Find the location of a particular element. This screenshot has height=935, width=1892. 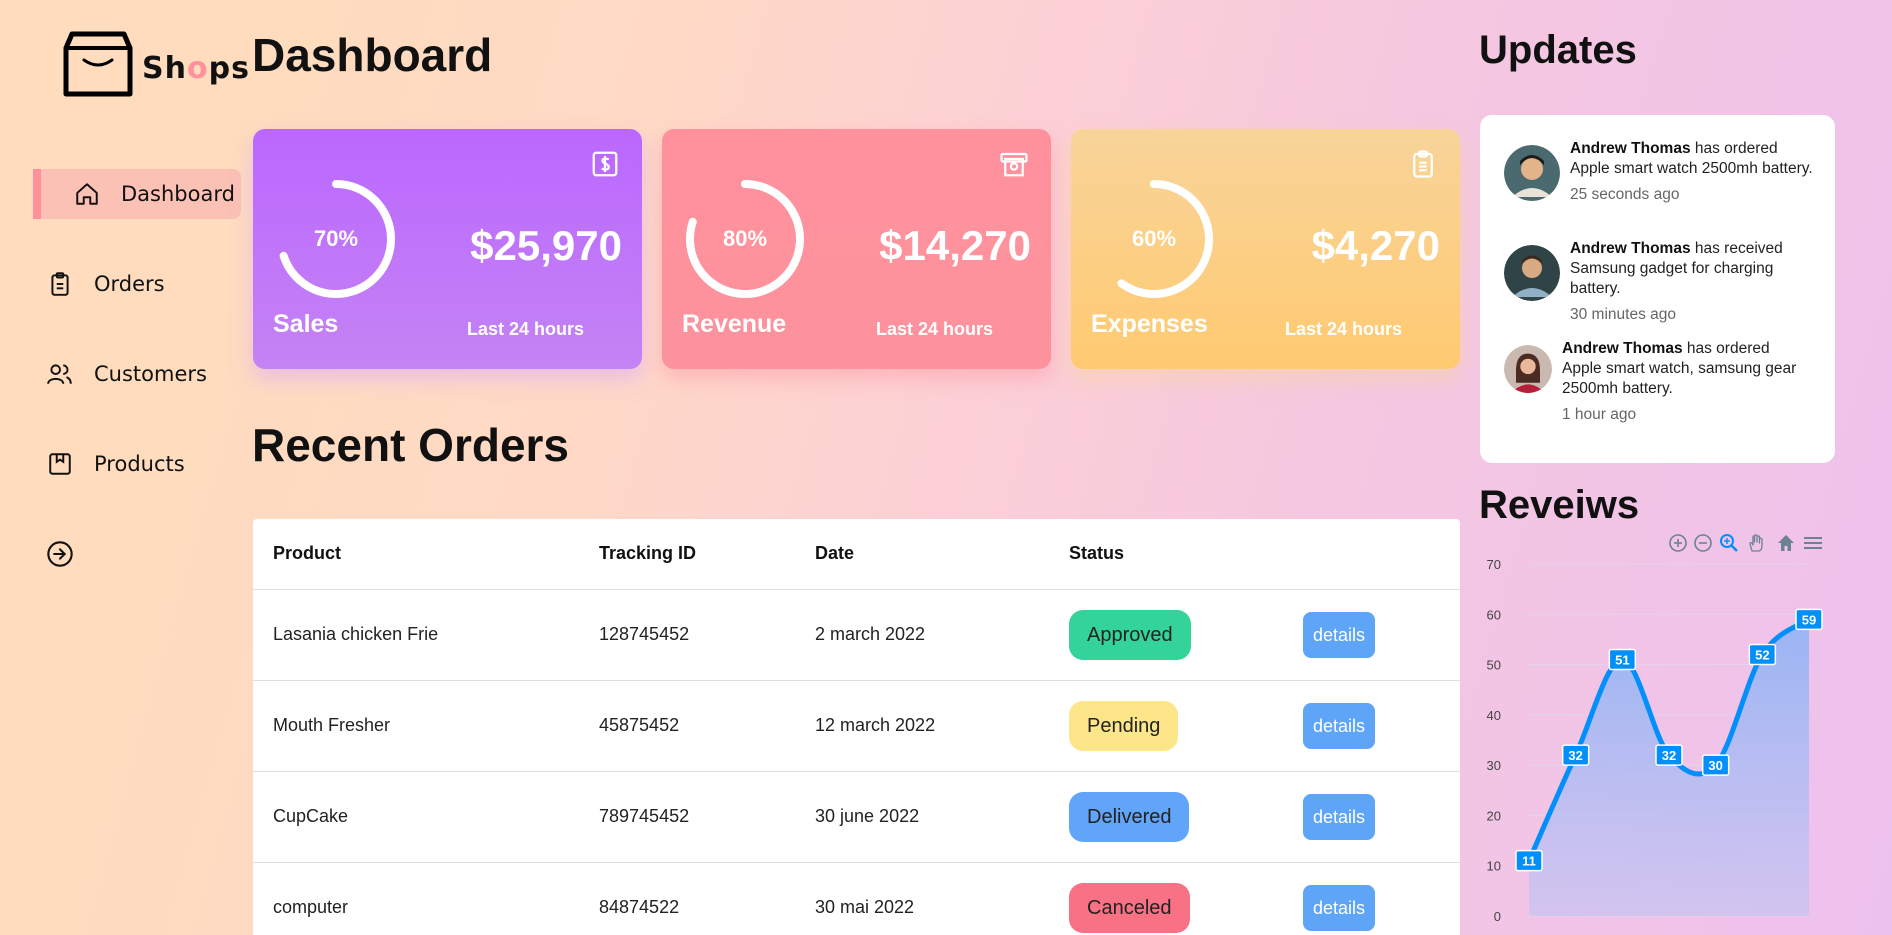

users-icon is located at coordinates (60, 374).